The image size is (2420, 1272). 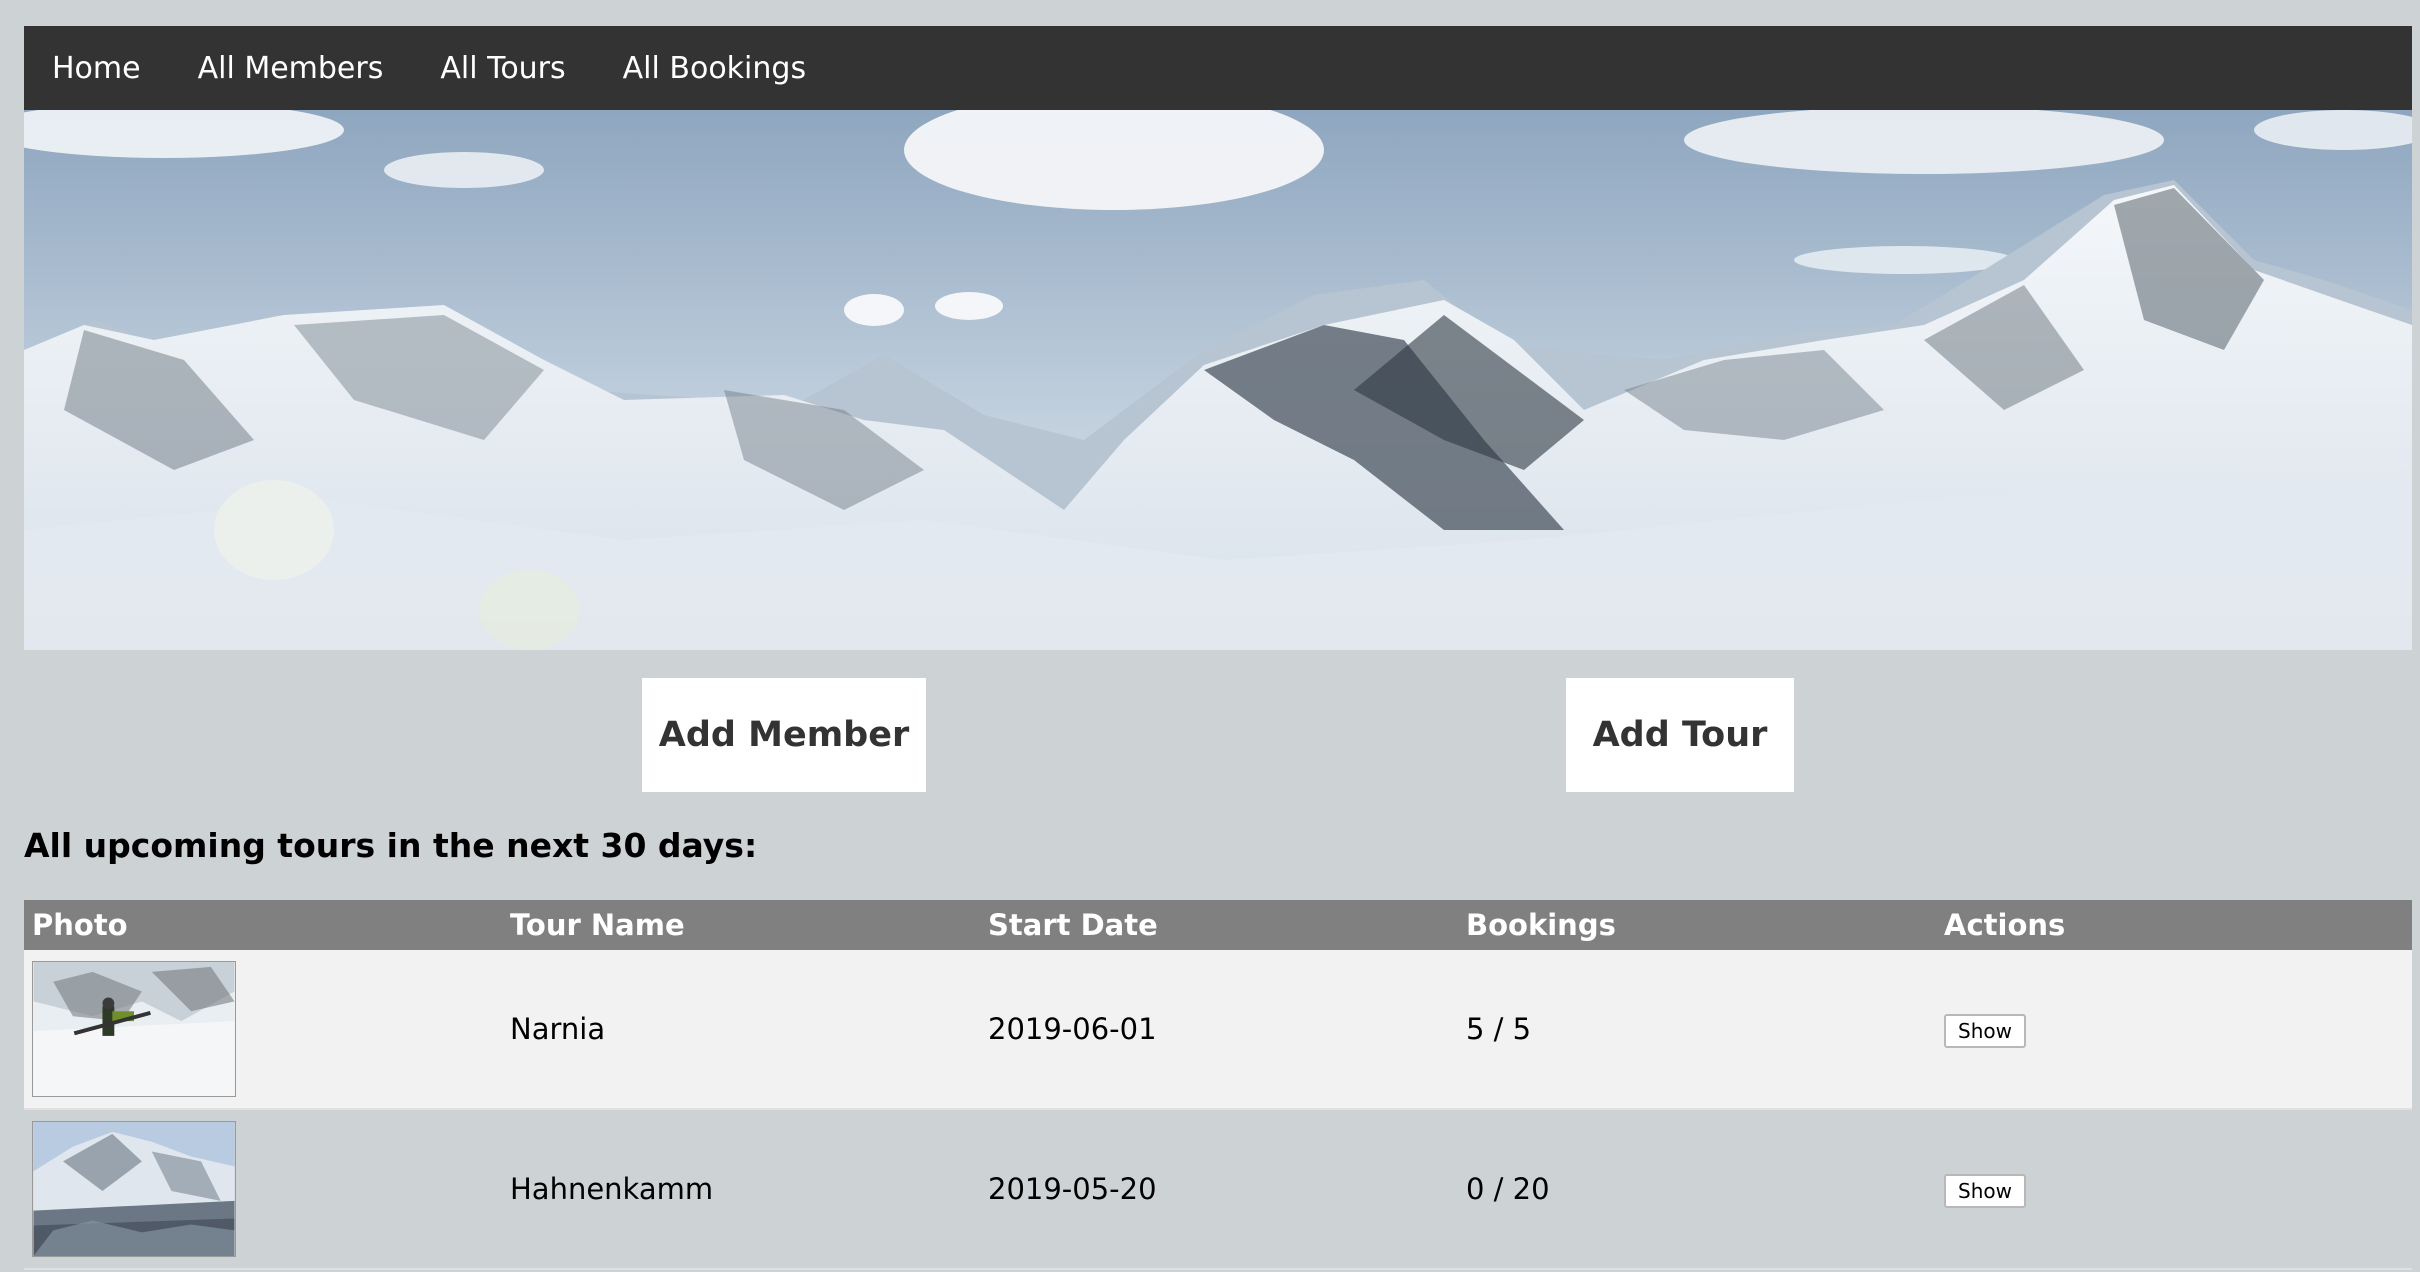 I want to click on start-date-cell: 2019-05-20, so click(x=1072, y=1189).